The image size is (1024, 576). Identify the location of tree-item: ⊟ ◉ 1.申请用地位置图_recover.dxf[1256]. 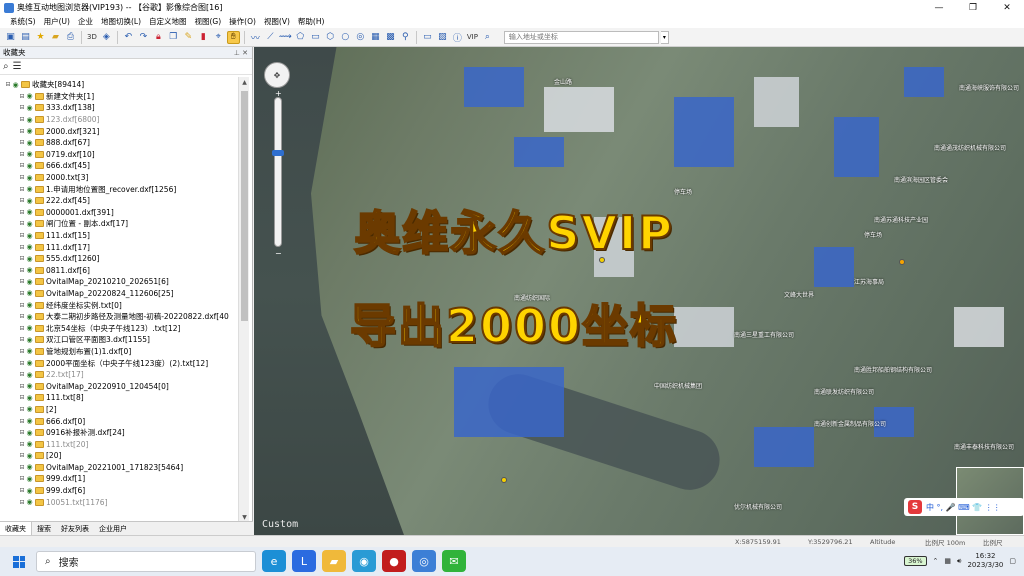
(119, 189).